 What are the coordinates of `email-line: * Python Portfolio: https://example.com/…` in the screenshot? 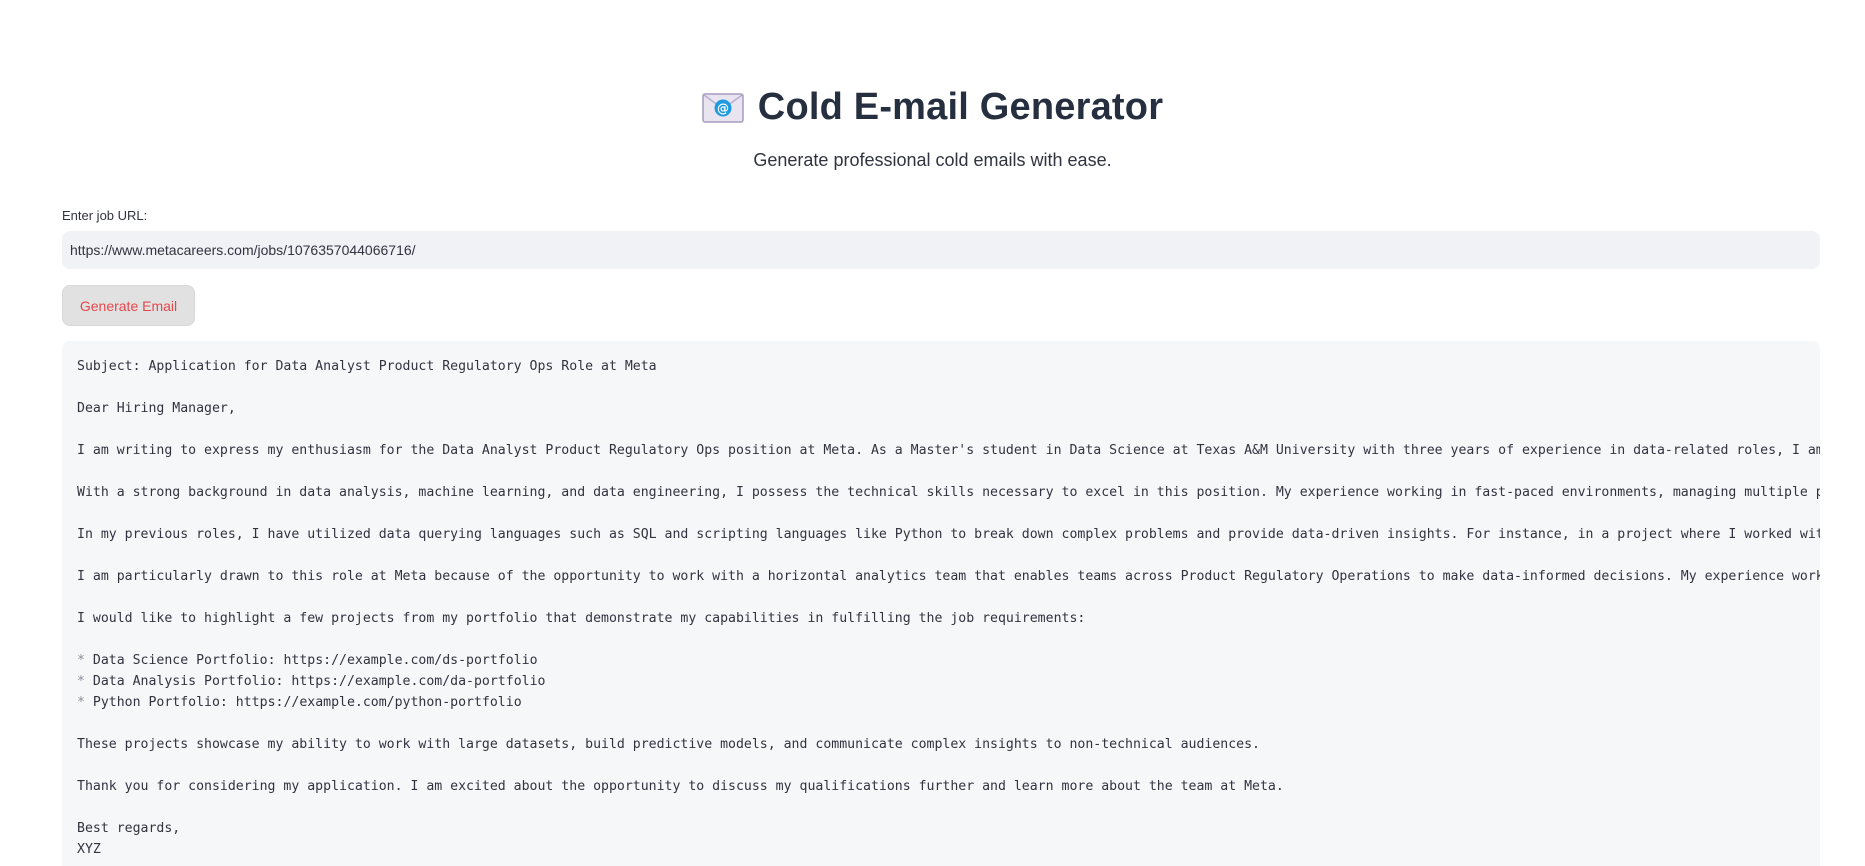 It's located at (299, 702).